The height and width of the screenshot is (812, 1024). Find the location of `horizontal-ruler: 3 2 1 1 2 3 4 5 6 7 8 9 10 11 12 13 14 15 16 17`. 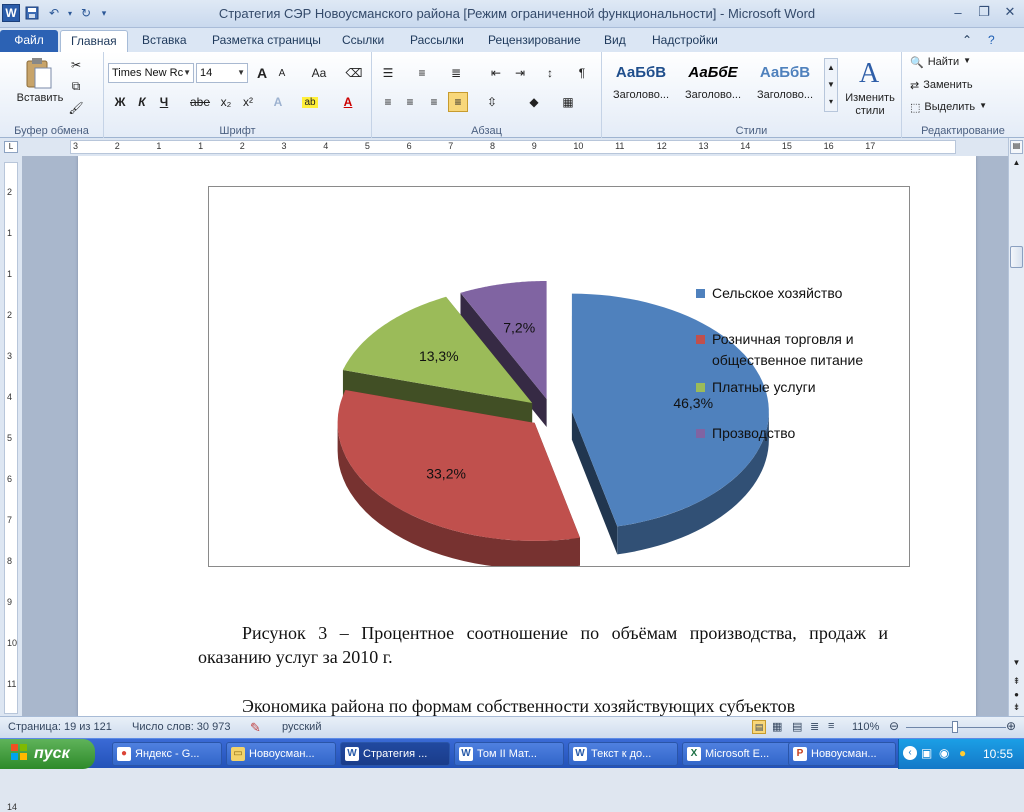

horizontal-ruler: 3 2 1 1 2 3 4 5 6 7 8 9 10 11 12 13 14 15 16 17 is located at coordinates (513, 147).